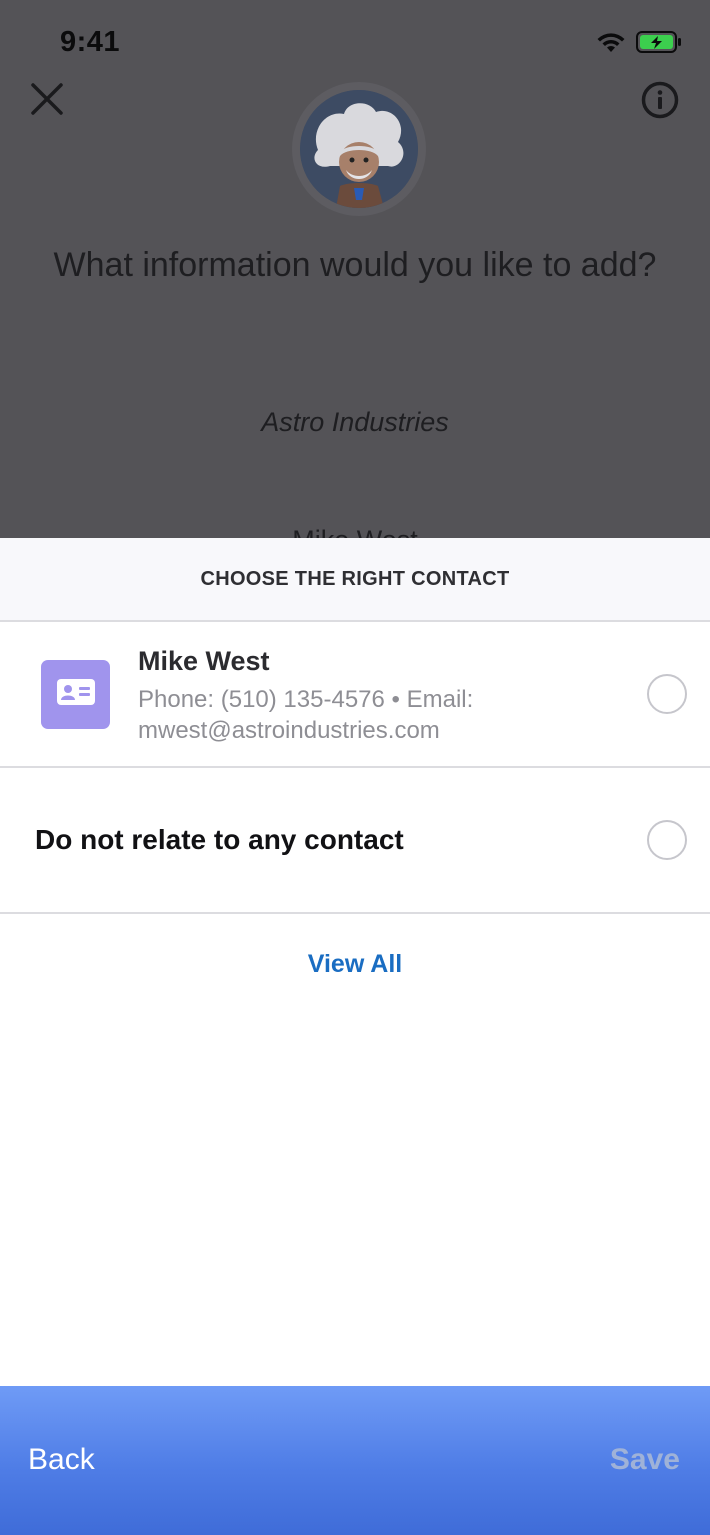 This screenshot has width=710, height=1535. I want to click on question-heading: What information would you like to add?, so click(355, 265).